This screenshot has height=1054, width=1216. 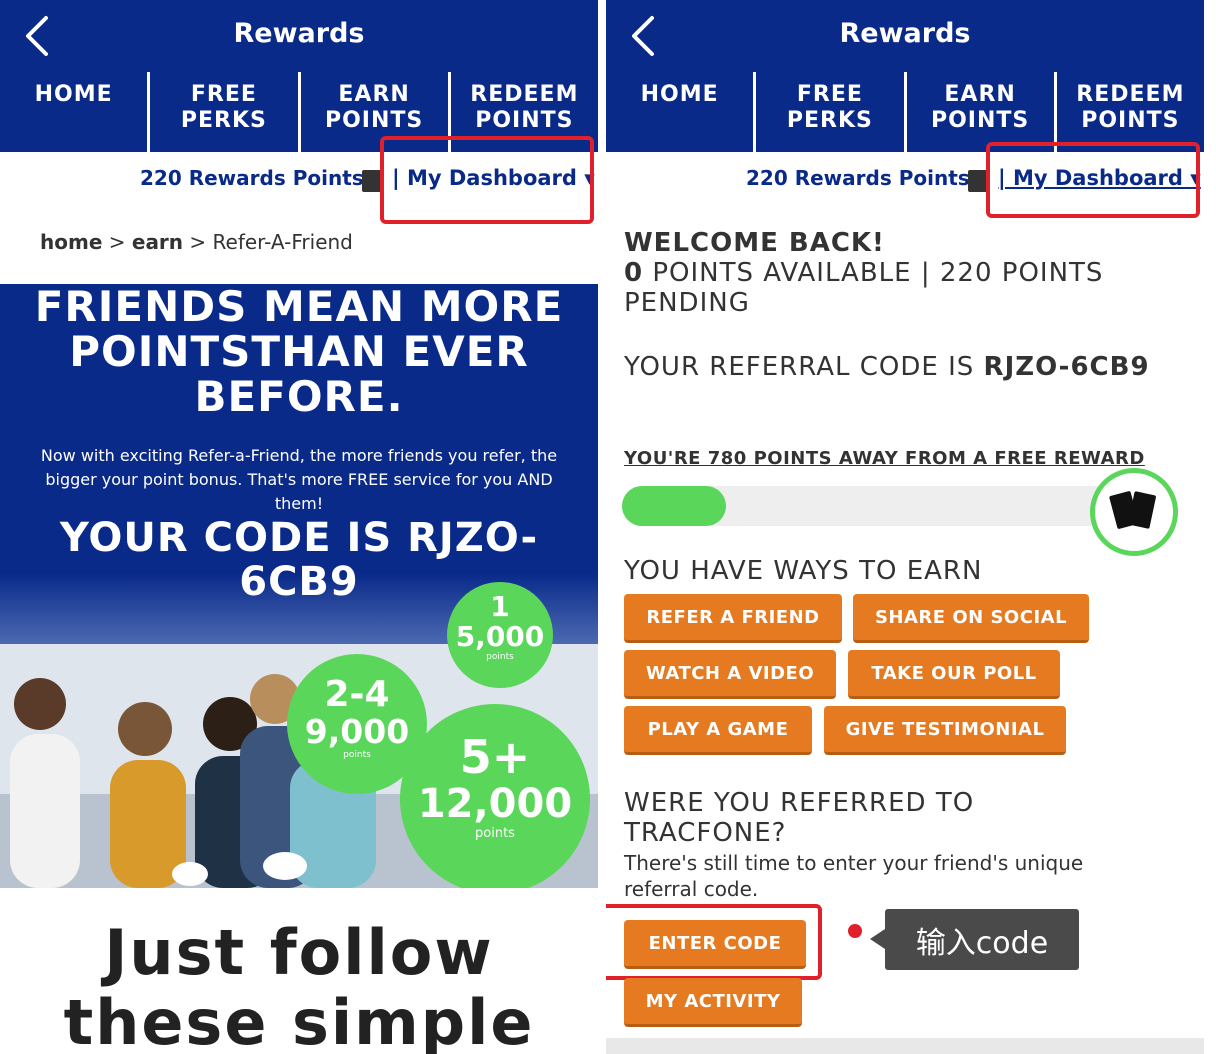 What do you see at coordinates (299, 396) in the screenshot?
I see `hero-heading-line: BEFORE.` at bounding box center [299, 396].